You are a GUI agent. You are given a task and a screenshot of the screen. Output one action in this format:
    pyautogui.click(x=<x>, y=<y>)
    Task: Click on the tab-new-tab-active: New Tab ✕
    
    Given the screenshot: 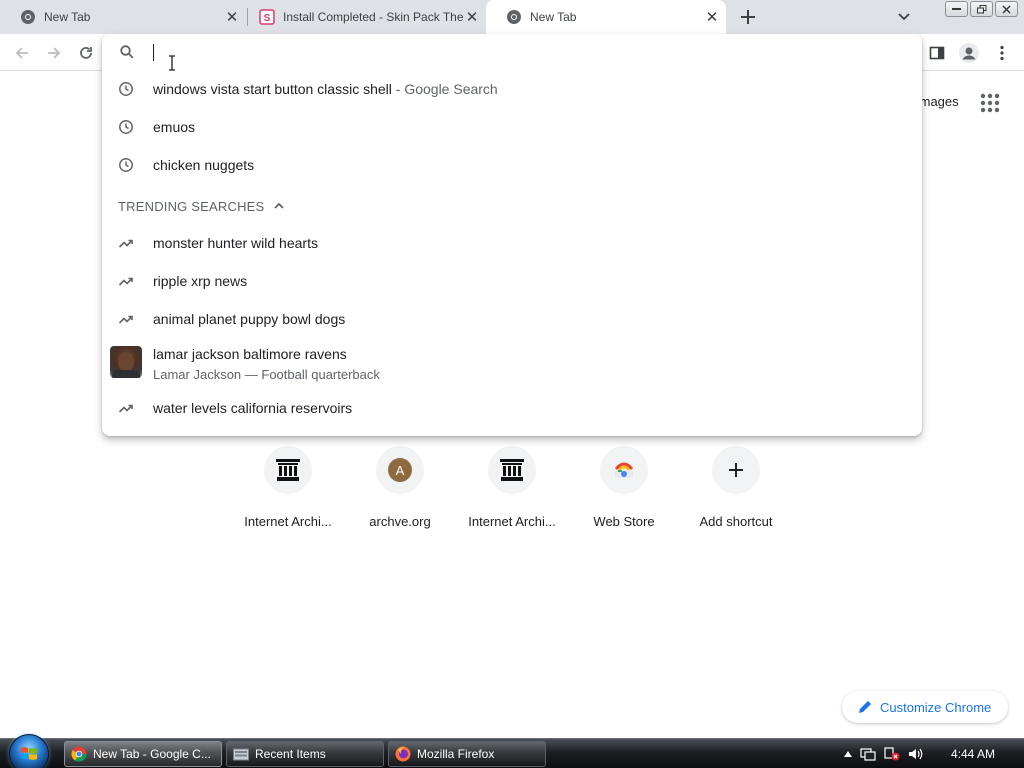 What is the action you would take?
    pyautogui.click(x=606, y=17)
    